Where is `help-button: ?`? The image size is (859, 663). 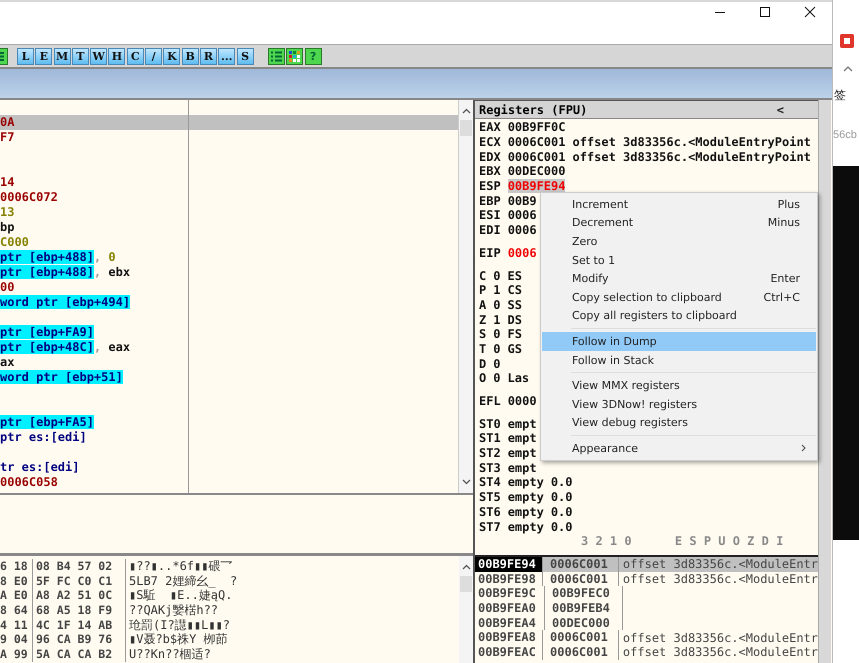 help-button: ? is located at coordinates (313, 56).